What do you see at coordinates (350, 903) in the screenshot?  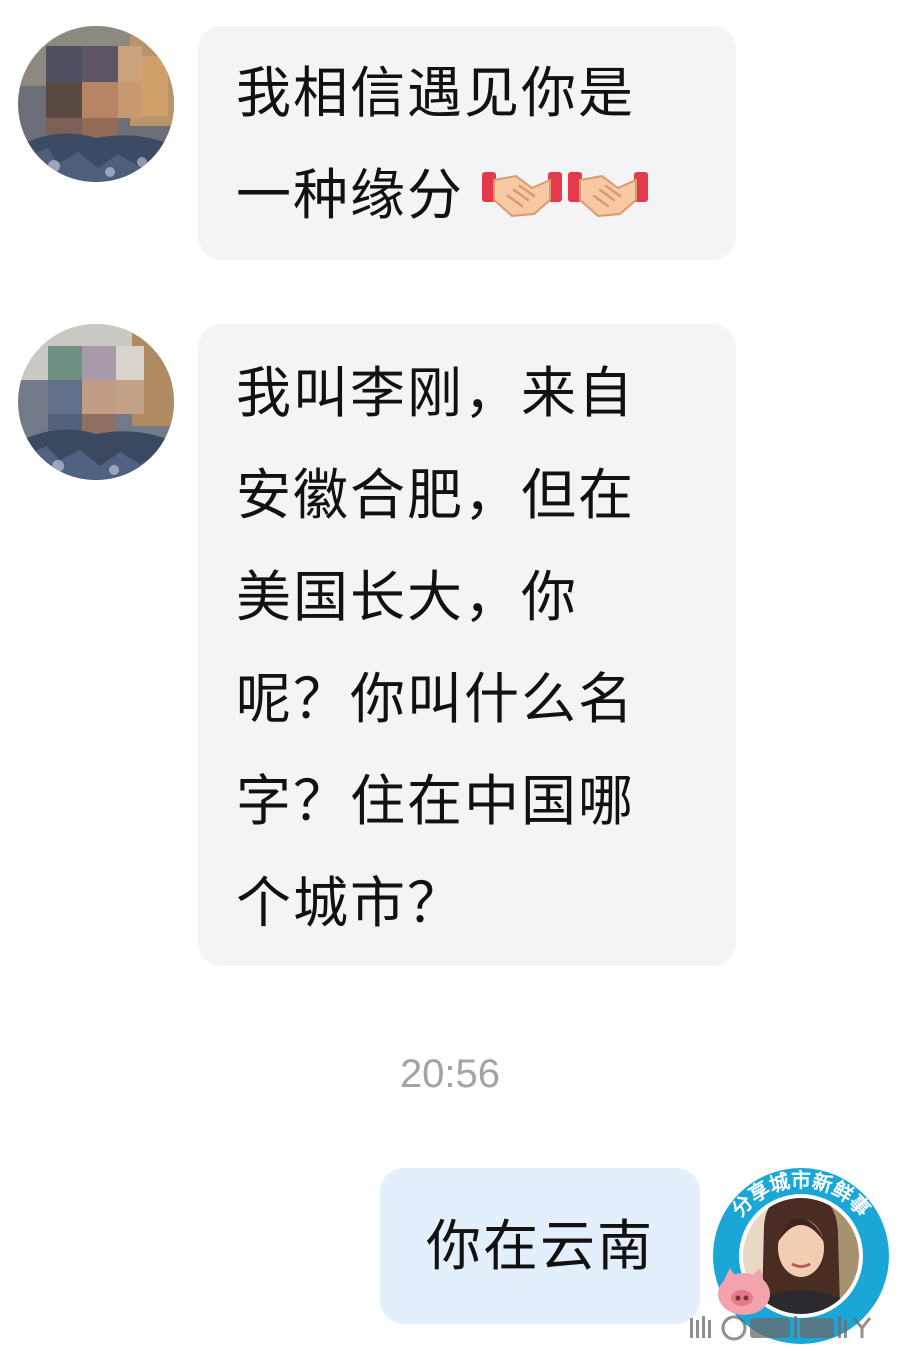 I see `message-text: 个城市？` at bounding box center [350, 903].